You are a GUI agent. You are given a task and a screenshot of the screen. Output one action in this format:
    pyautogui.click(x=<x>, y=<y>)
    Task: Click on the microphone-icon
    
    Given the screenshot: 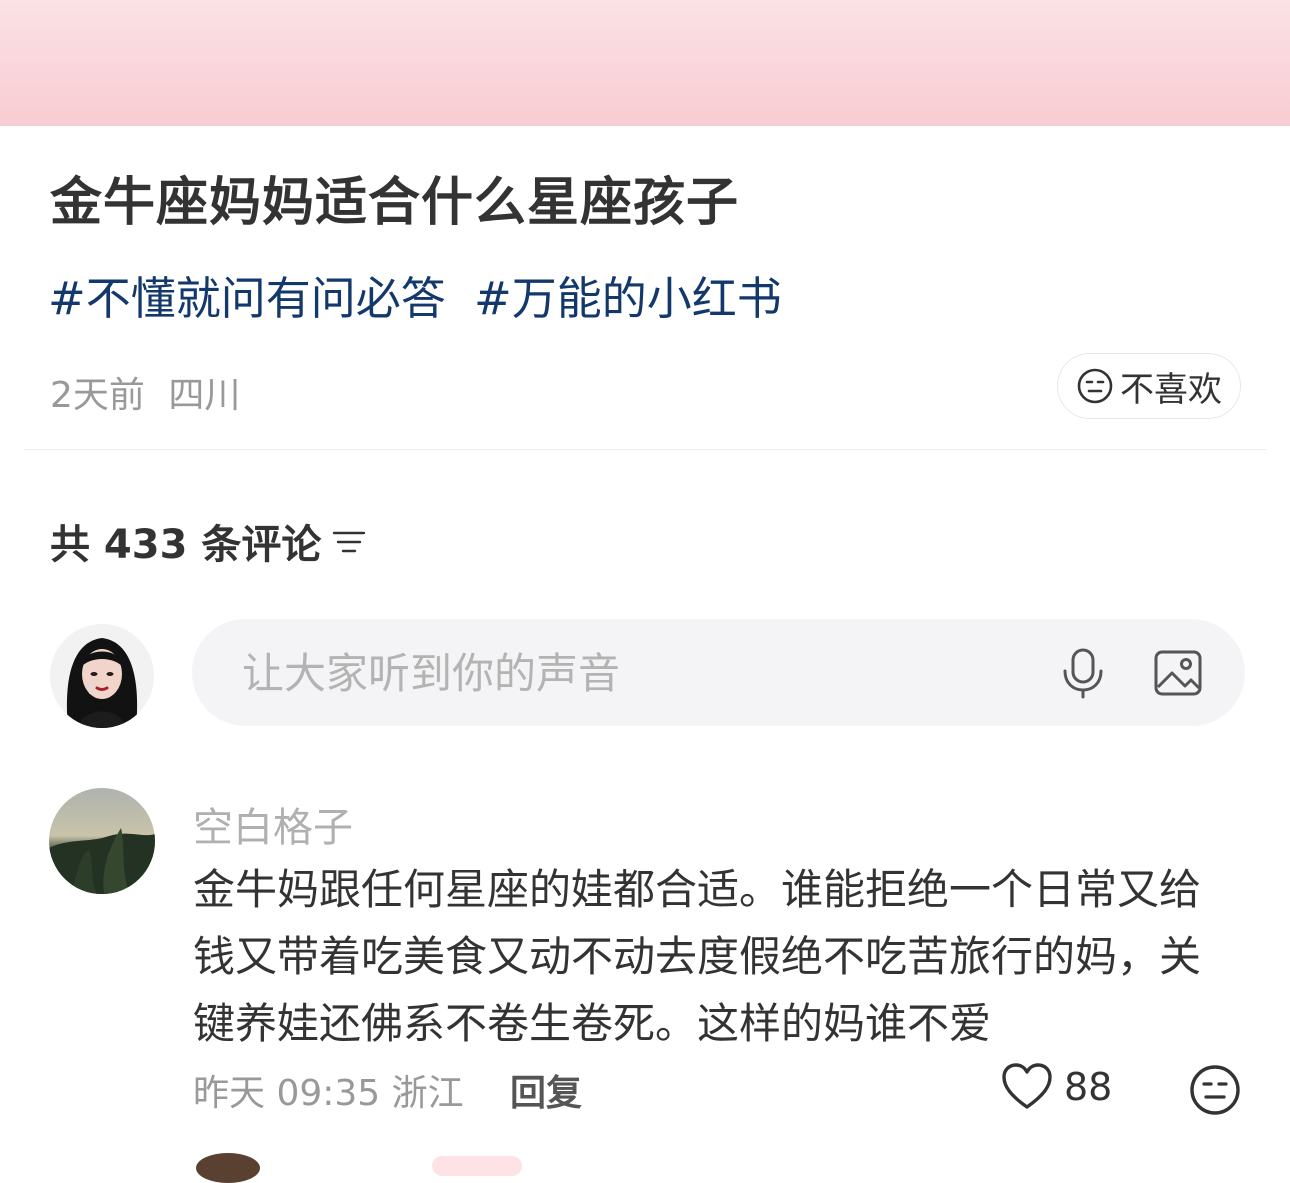 What is the action you would take?
    pyautogui.click(x=1083, y=673)
    